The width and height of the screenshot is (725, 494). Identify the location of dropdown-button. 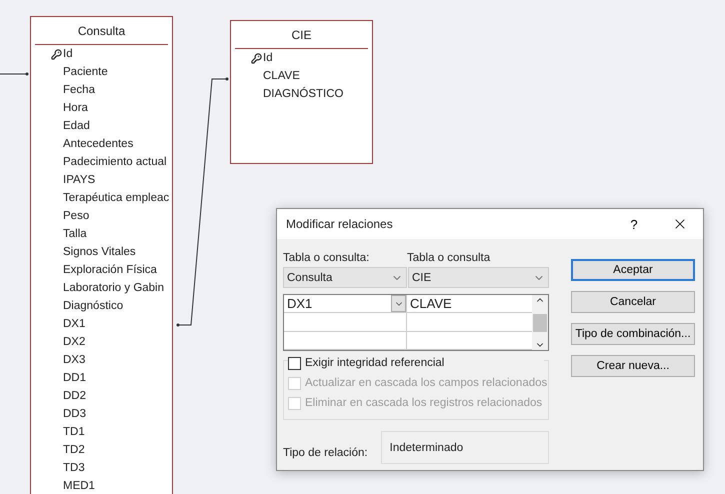
(398, 303).